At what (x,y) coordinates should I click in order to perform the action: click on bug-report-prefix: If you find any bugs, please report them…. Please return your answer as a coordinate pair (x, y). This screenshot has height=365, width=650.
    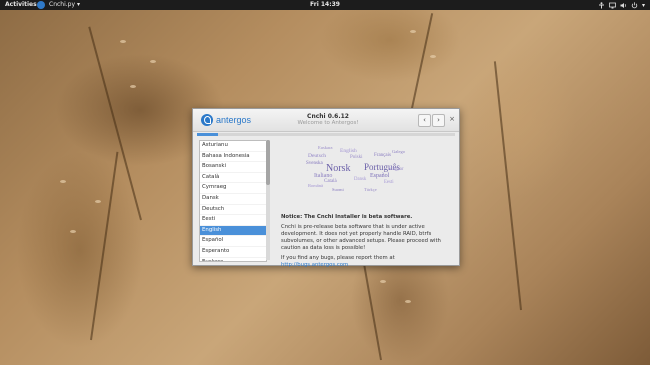
    Looking at the image, I should click on (338, 258).